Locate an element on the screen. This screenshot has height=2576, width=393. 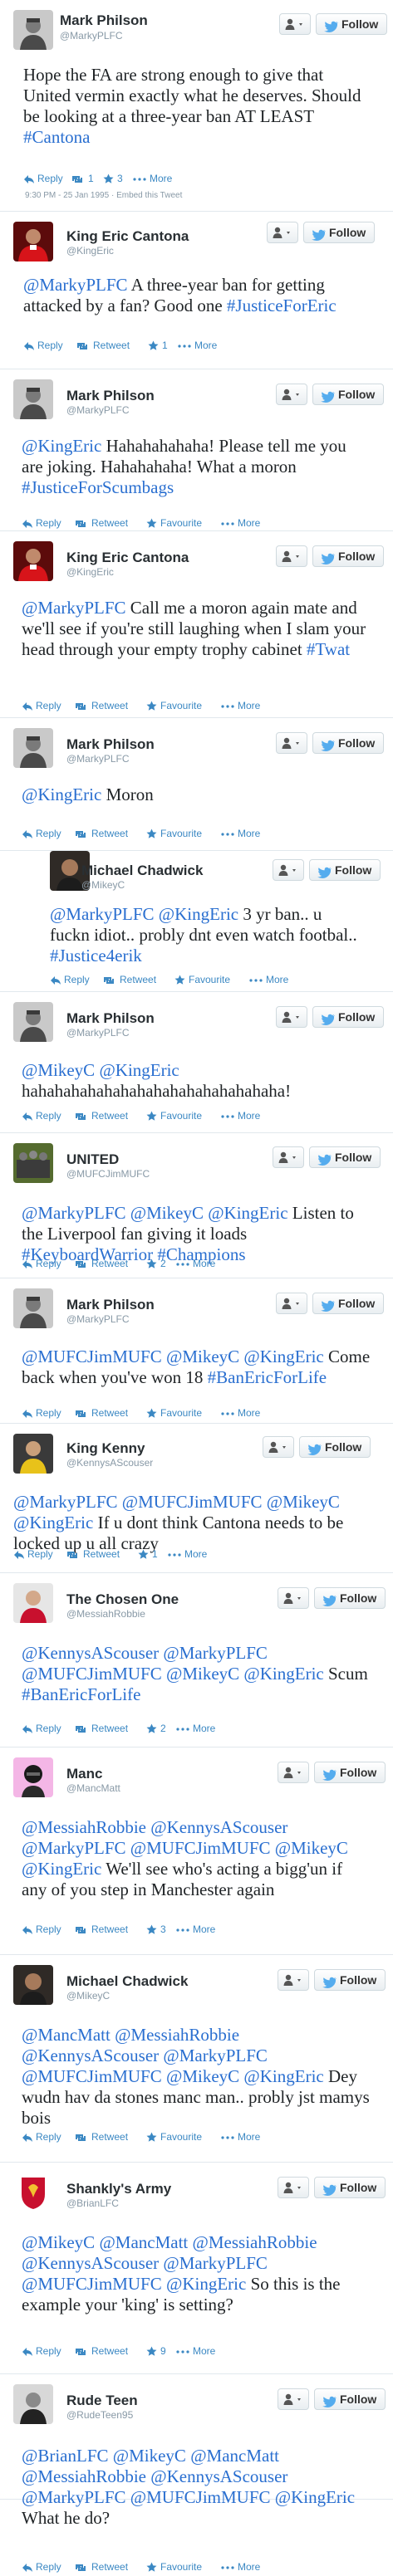
screen-name: @MikeyC is located at coordinates (103, 885).